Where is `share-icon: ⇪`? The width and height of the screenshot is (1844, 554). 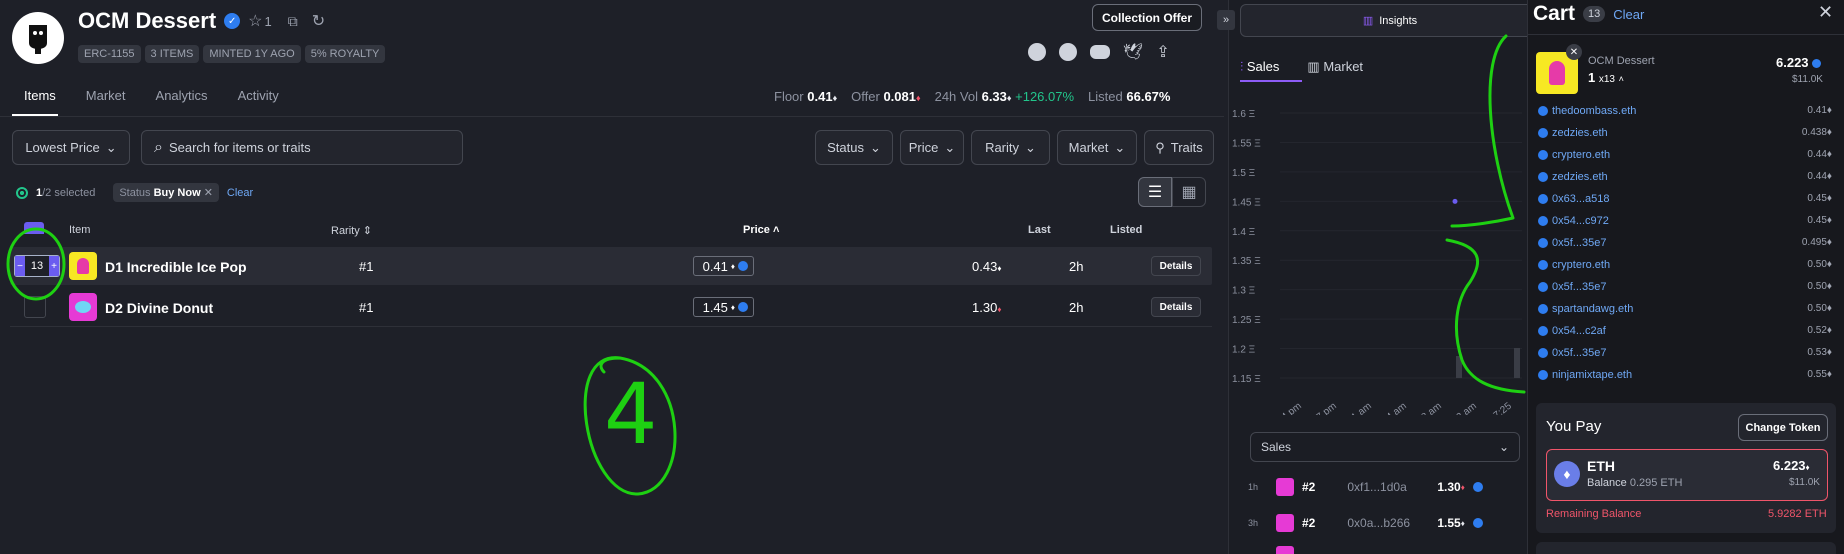 share-icon: ⇪ is located at coordinates (1162, 52).